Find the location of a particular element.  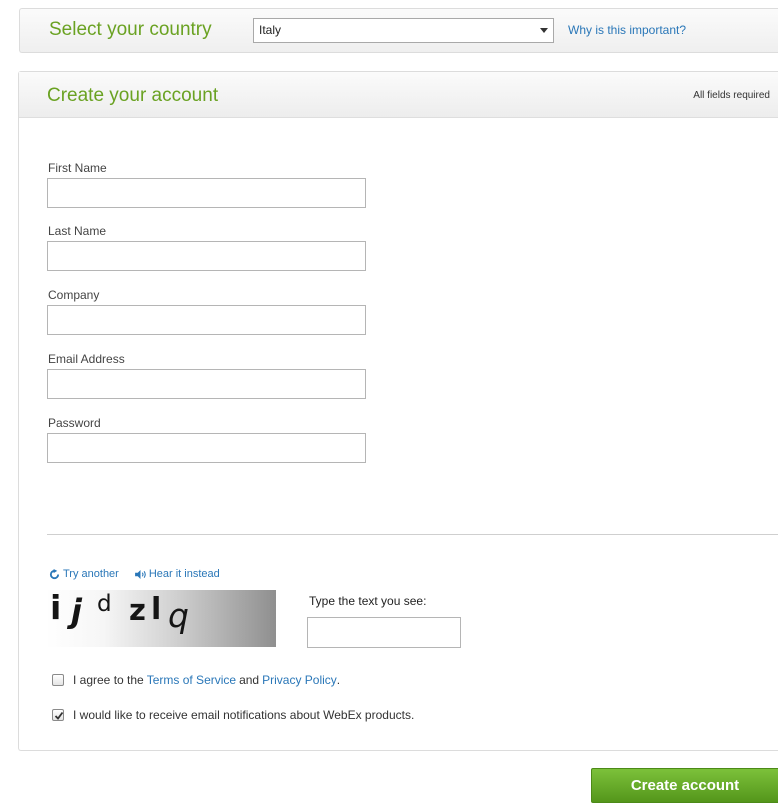

all-fields-required-note: All fields required is located at coordinates (731, 95).